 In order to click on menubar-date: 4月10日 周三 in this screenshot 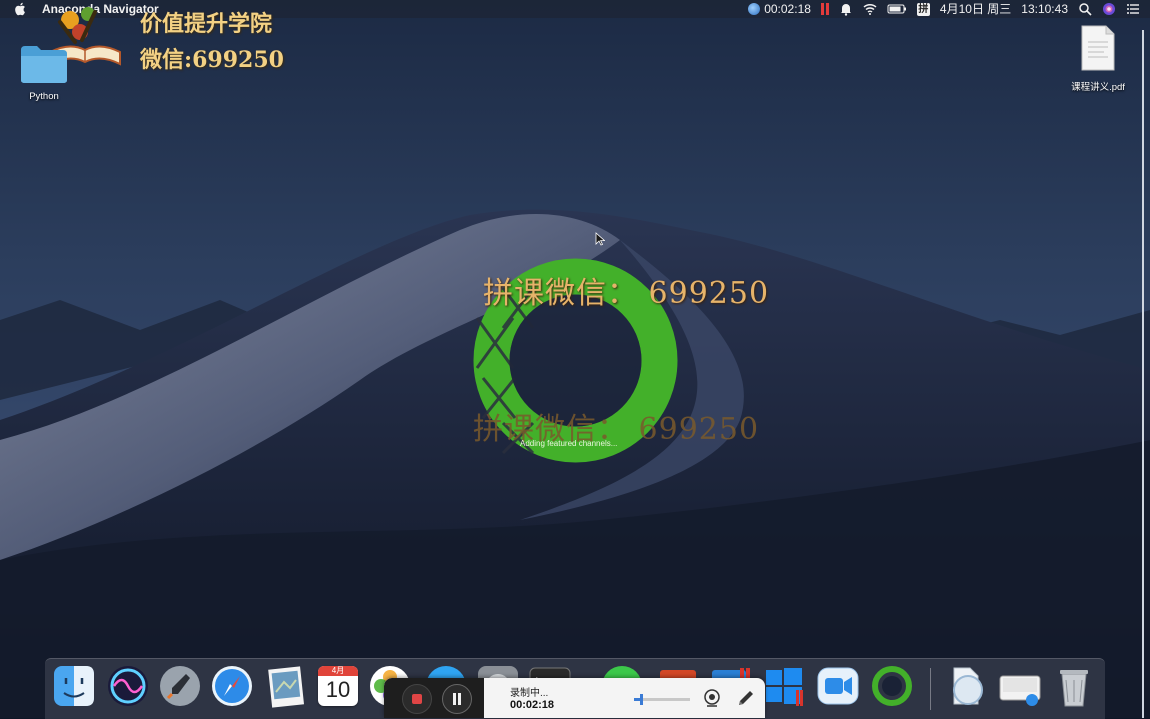, I will do `click(975, 9)`.